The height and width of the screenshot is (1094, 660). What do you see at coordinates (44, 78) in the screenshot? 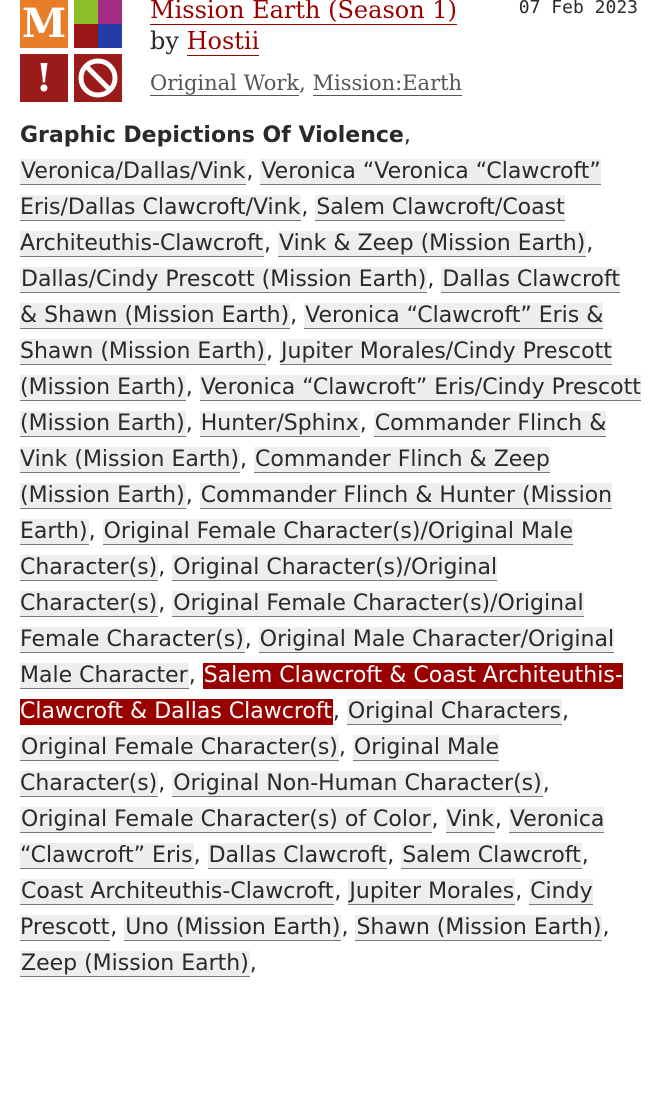
I see `warning-icon: !` at bounding box center [44, 78].